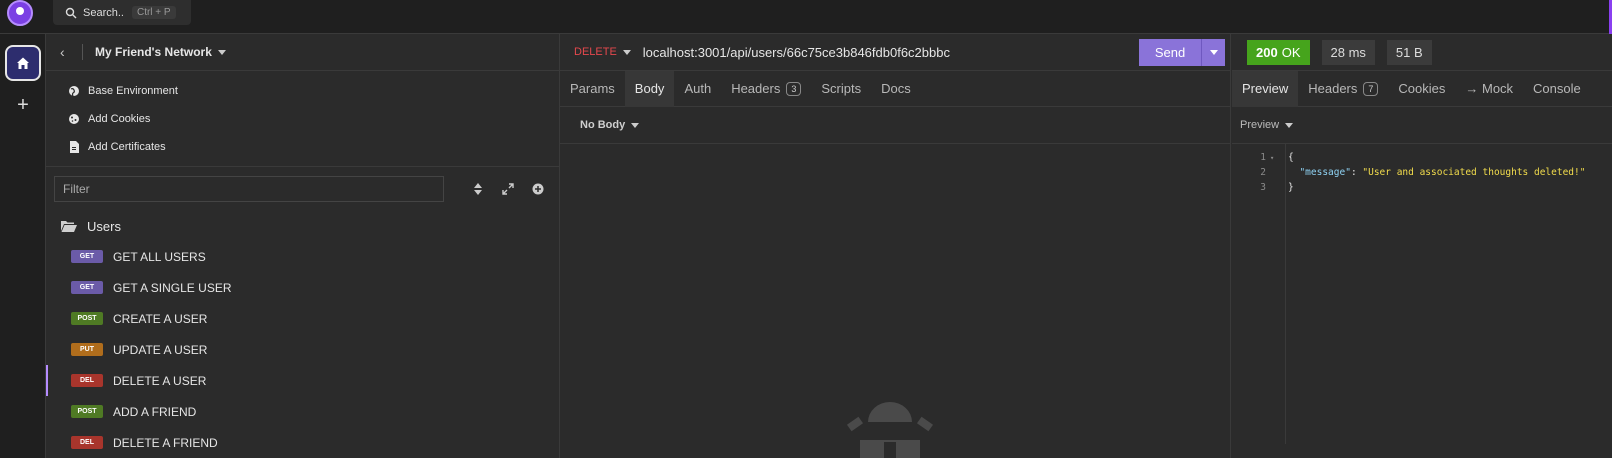 This screenshot has height=458, width=1612. What do you see at coordinates (1371, 88) in the screenshot?
I see `response-headers-count-badge: 7` at bounding box center [1371, 88].